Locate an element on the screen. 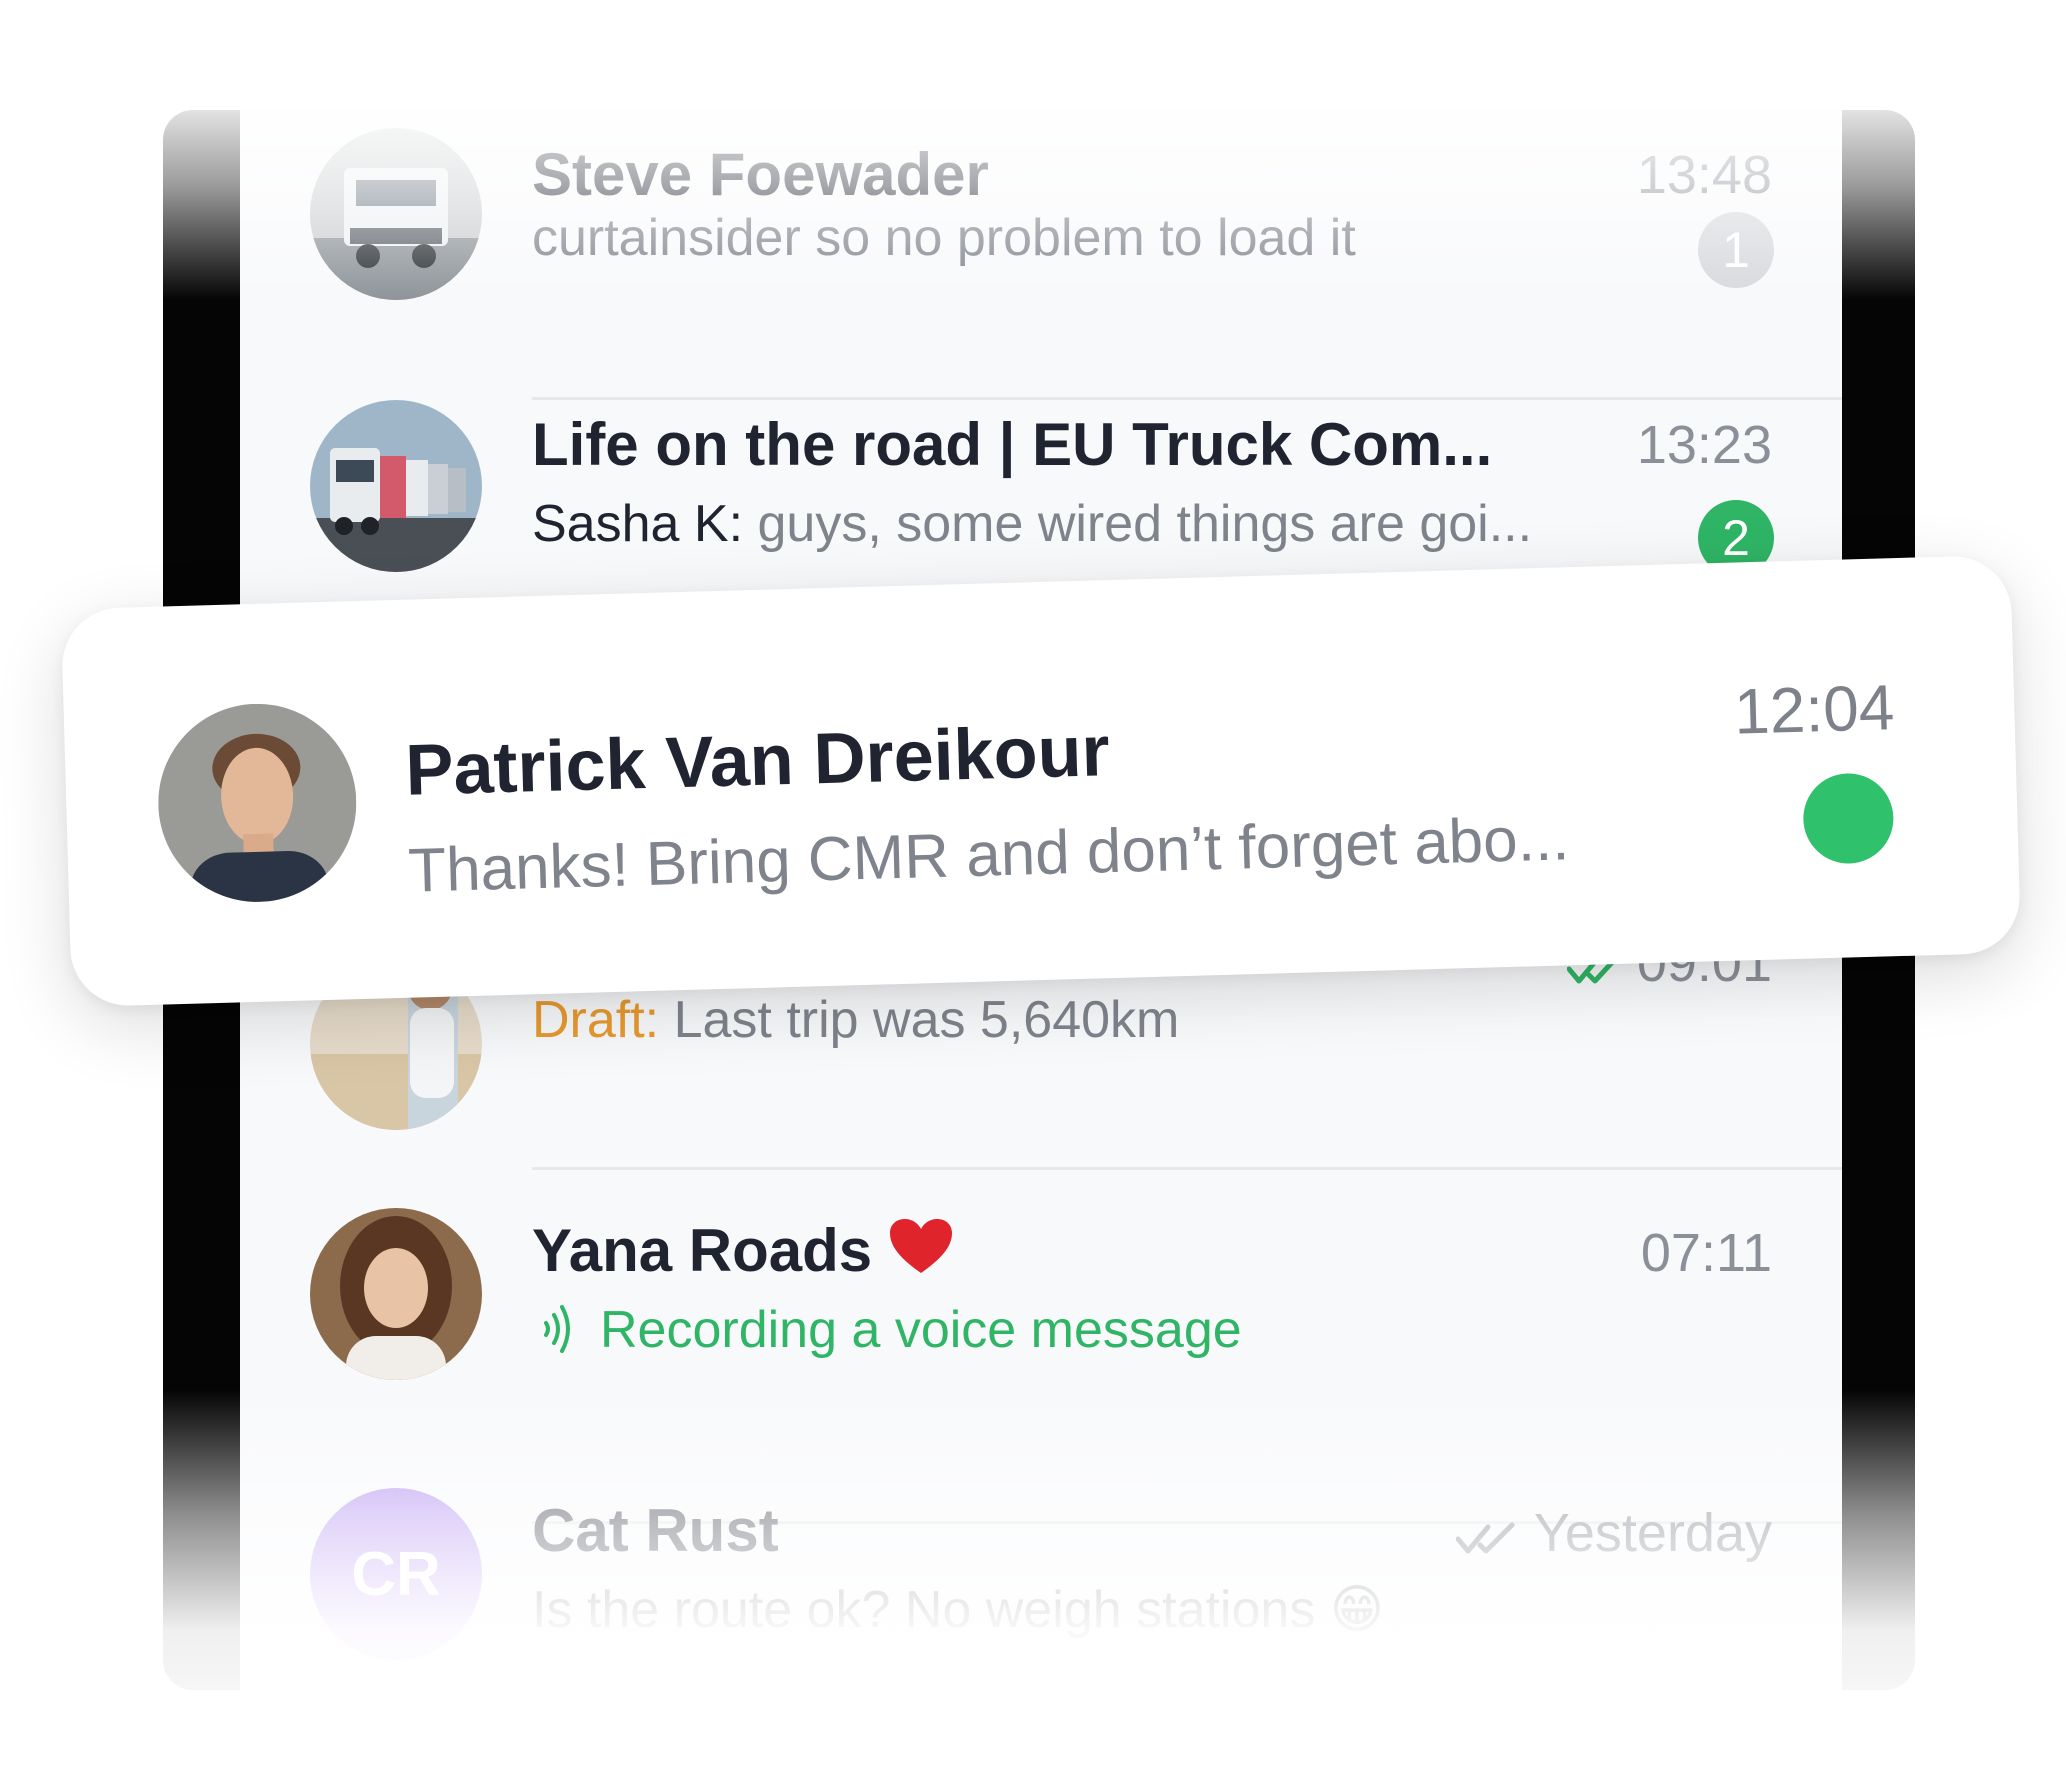  read-checks-icon is located at coordinates (1485, 1538).